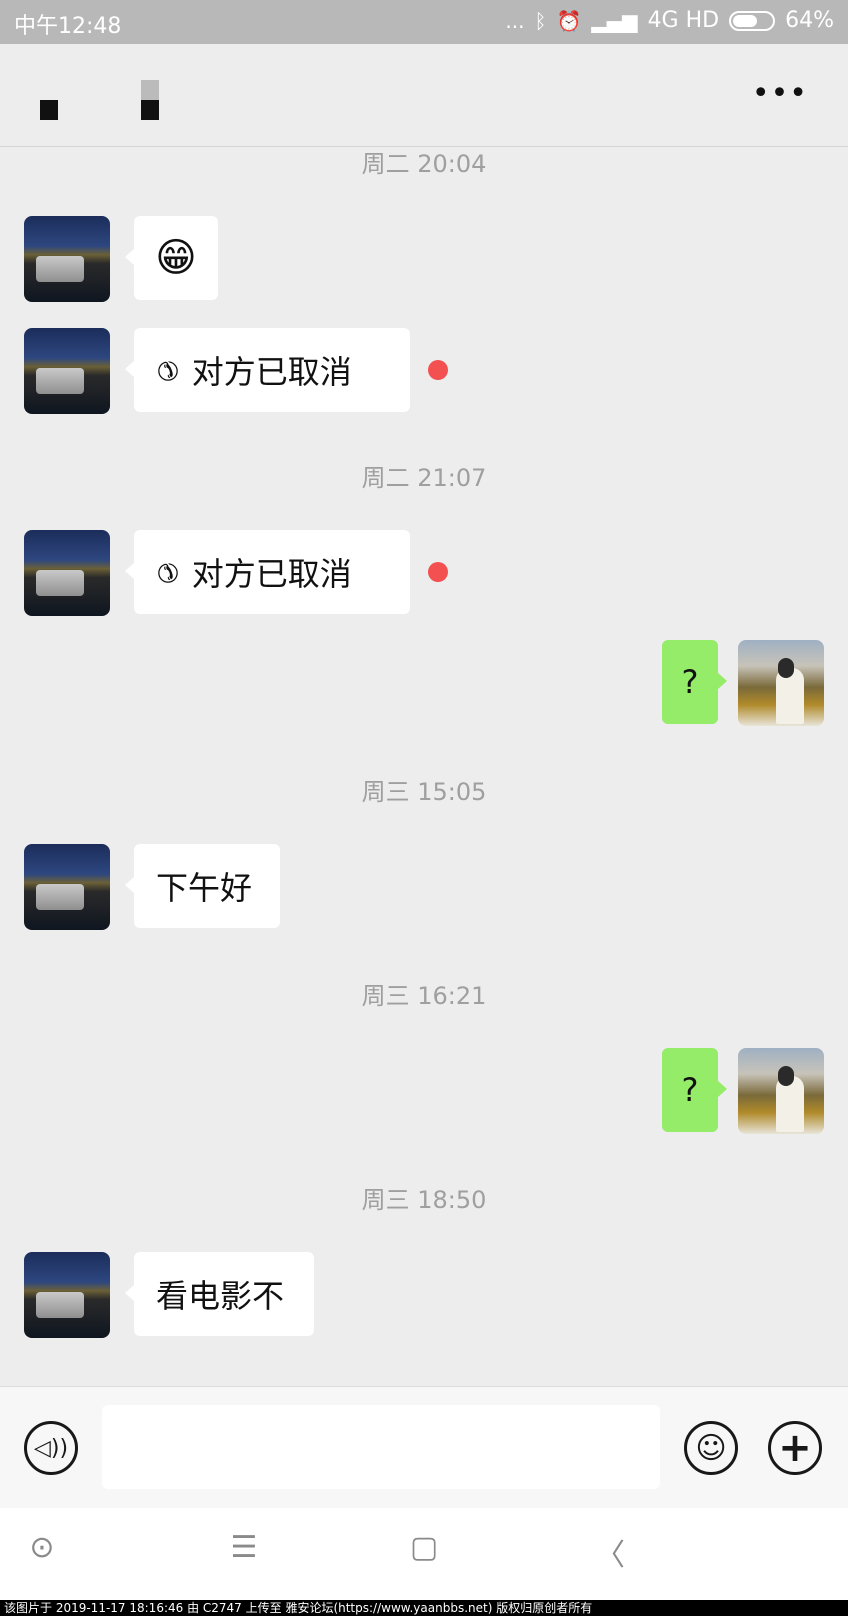 Image resolution: width=848 pixels, height=1616 pixels. I want to click on message-bubble-incoming: 😁, so click(171, 258).